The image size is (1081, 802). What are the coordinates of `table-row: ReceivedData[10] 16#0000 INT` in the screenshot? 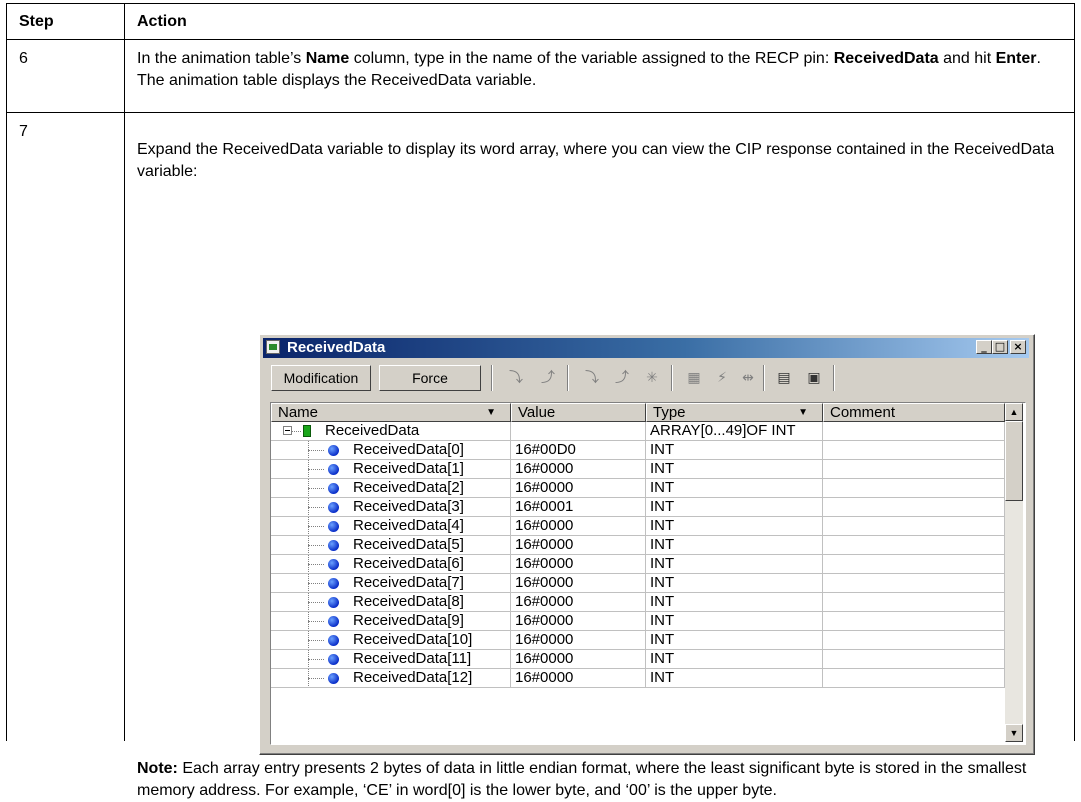 It's located at (638, 640).